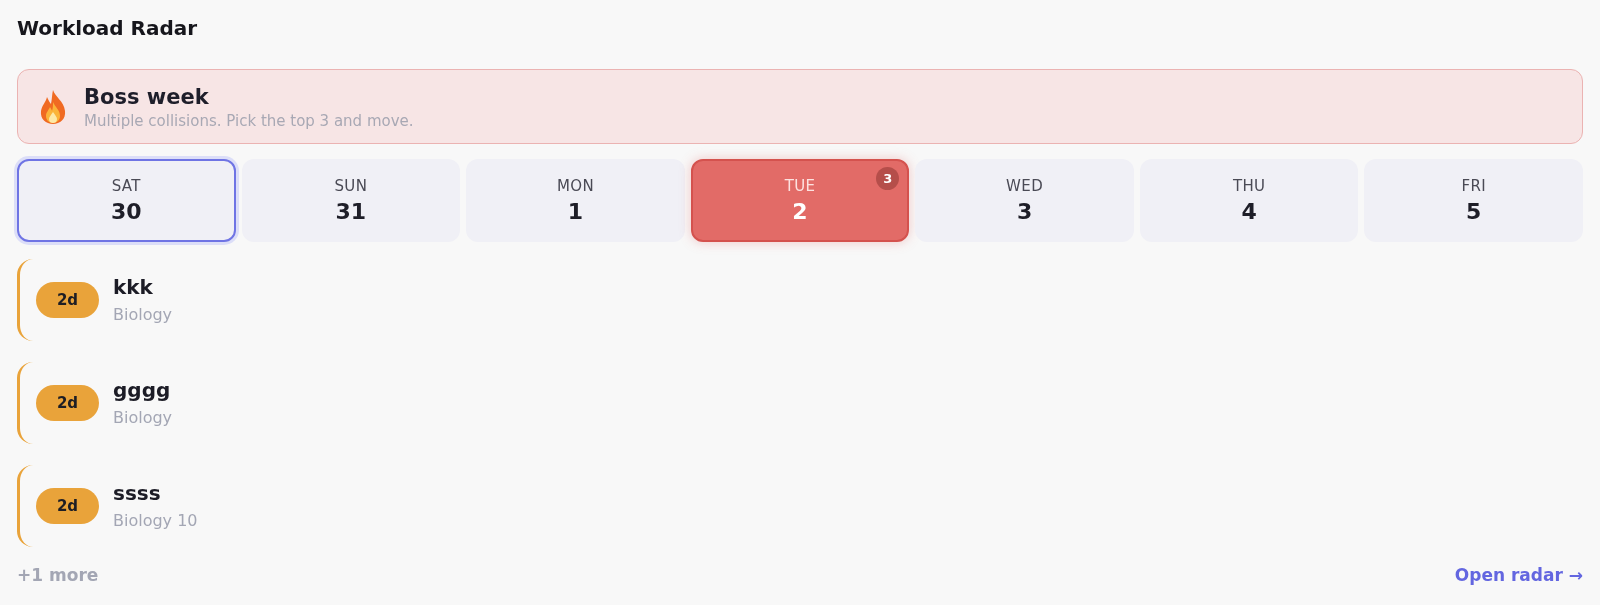 This screenshot has height=605, width=1600. What do you see at coordinates (1518, 575) in the screenshot?
I see `open-radar-link: Open radar →` at bounding box center [1518, 575].